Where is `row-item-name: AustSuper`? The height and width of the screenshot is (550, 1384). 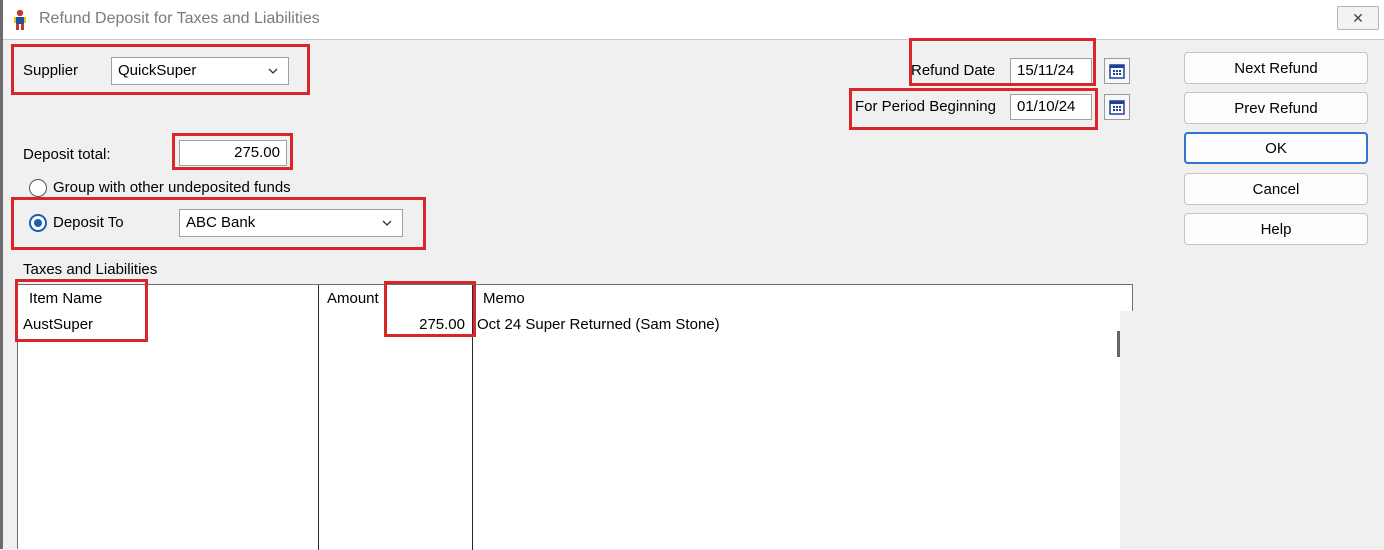 row-item-name: AustSuper is located at coordinates (58, 324).